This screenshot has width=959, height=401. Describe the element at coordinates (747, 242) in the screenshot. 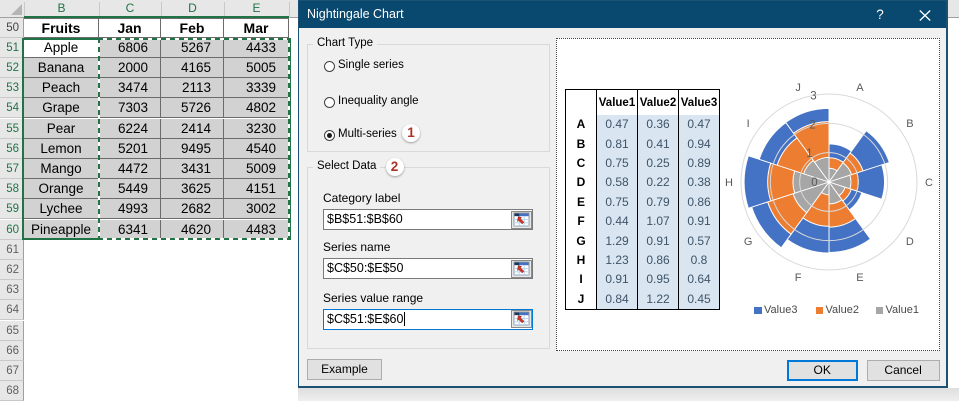

I see `svg-text: G` at that location.